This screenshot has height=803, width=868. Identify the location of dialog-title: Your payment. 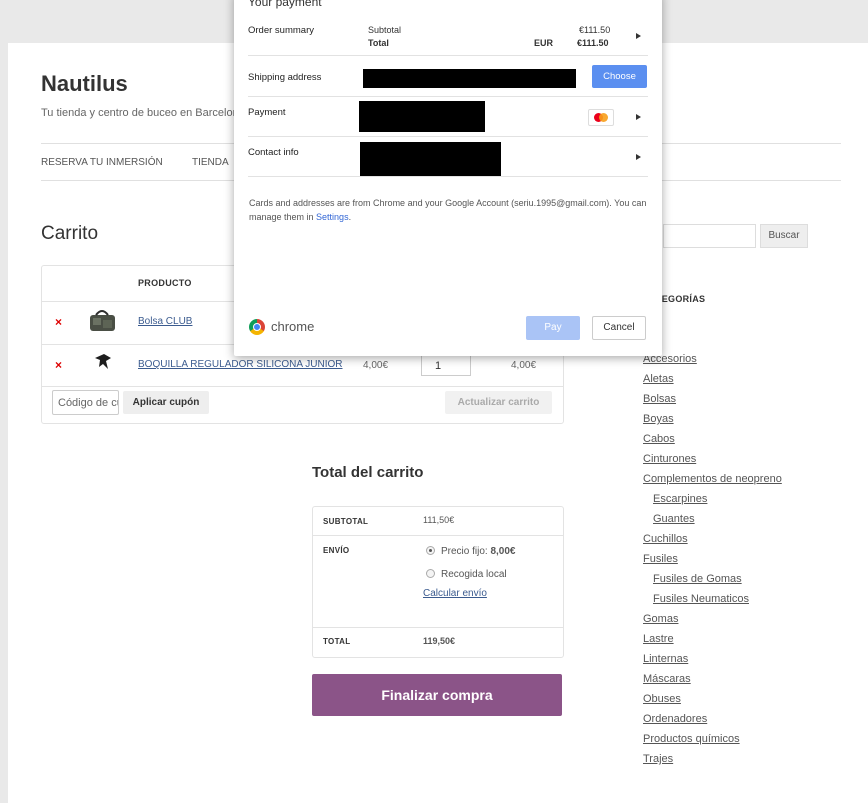
(285, 4).